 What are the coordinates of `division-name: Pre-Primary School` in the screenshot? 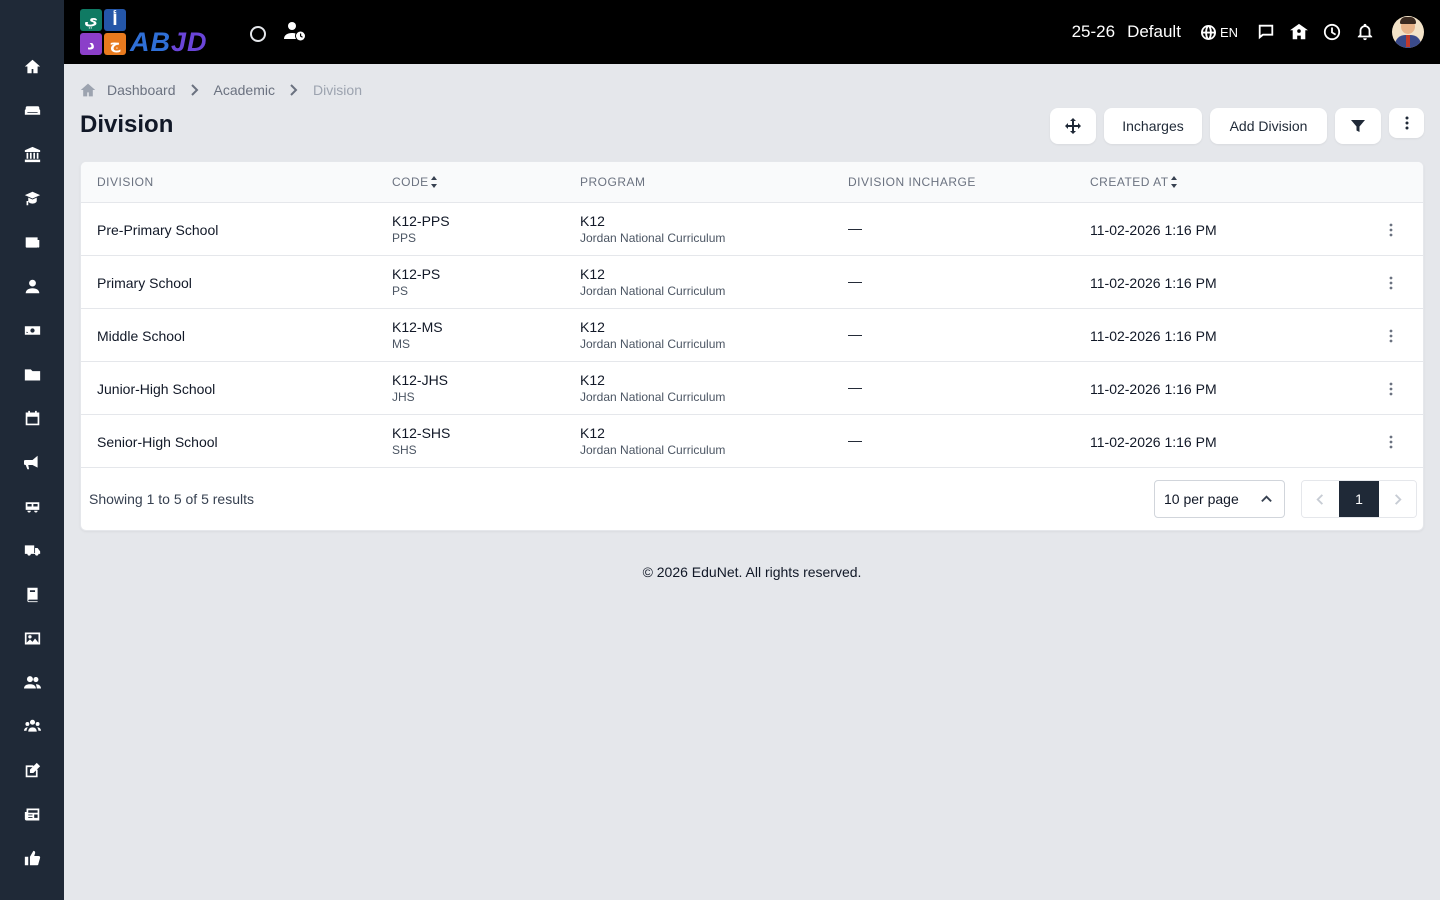 It's located at (158, 230).